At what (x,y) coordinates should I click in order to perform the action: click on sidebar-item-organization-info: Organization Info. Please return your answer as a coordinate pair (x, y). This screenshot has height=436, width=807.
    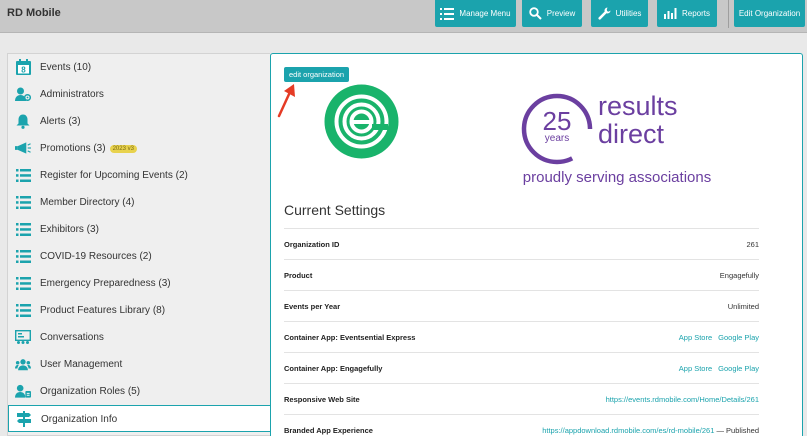
    Looking at the image, I should click on (139, 418).